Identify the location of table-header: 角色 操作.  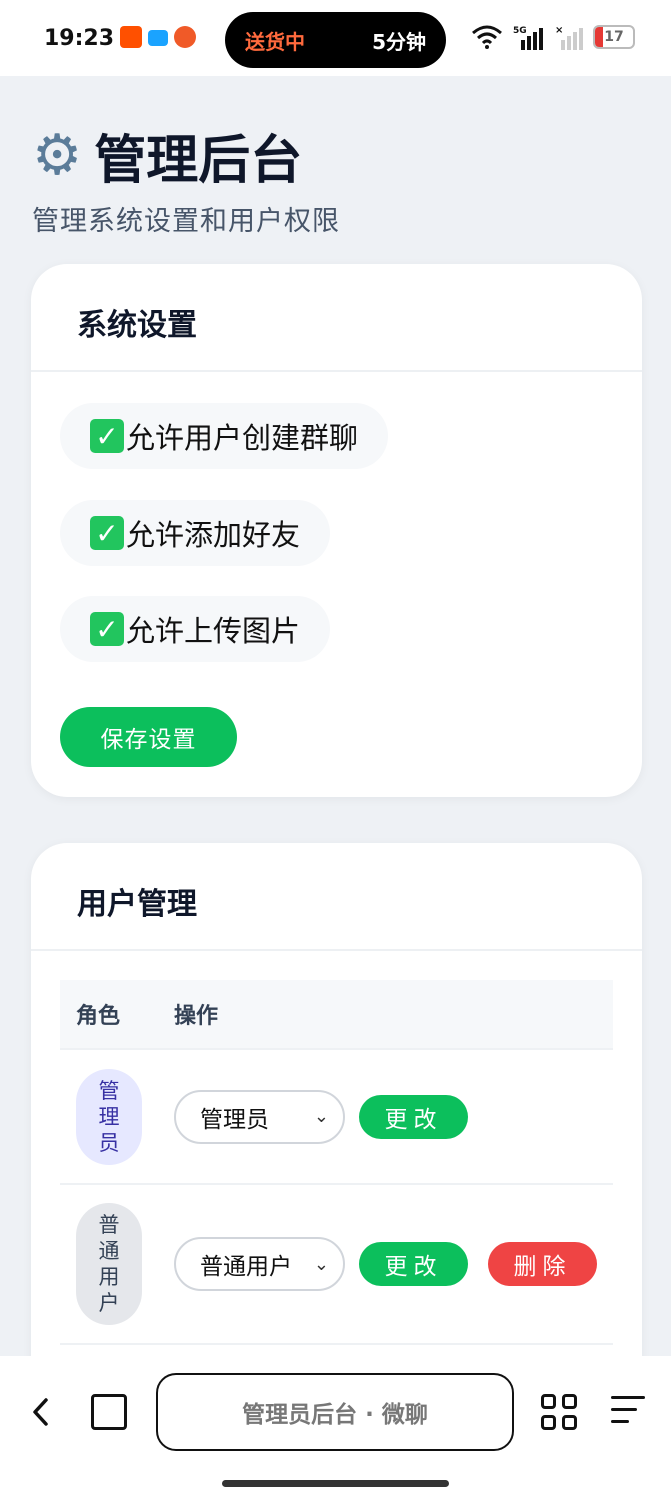
(336, 1015).